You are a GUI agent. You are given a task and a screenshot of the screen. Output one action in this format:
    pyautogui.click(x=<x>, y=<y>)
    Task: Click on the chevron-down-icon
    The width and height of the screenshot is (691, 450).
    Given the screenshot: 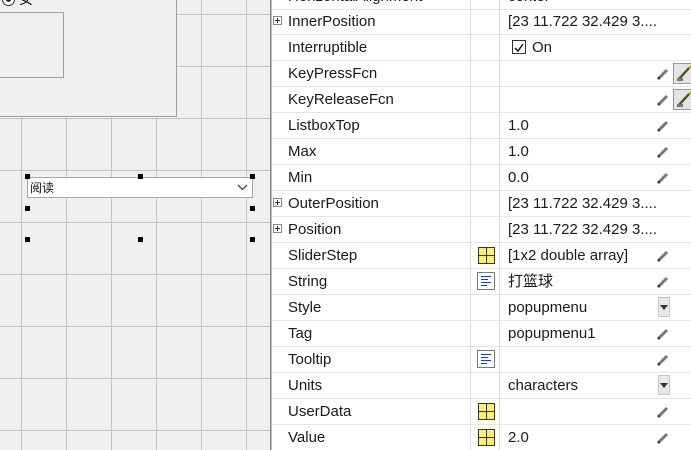 What is the action you would take?
    pyautogui.click(x=242, y=187)
    